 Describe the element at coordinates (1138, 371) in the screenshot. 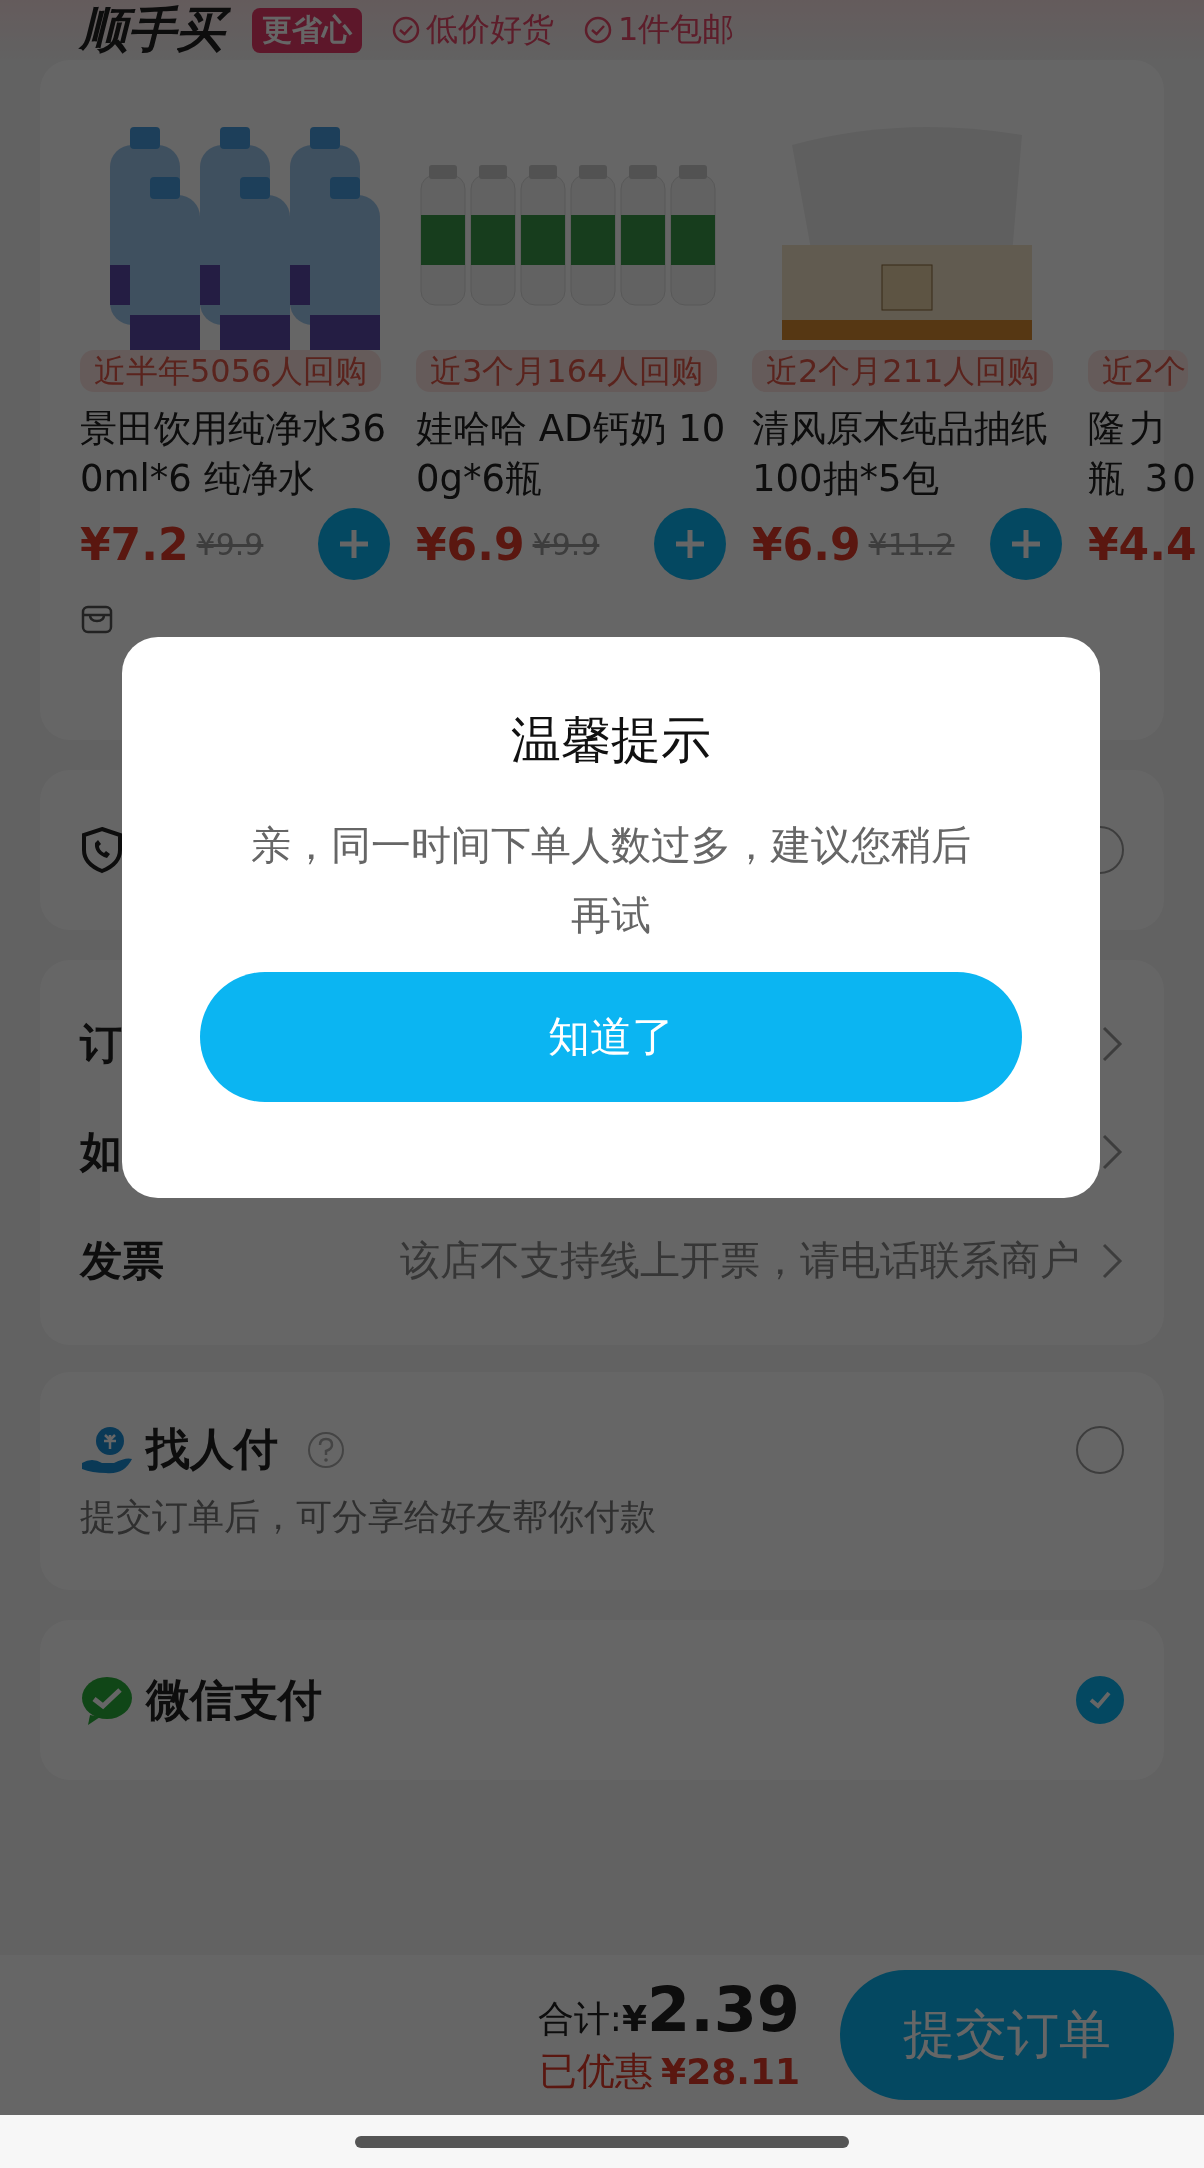

I see `repurchase-badge: 近2个` at that location.